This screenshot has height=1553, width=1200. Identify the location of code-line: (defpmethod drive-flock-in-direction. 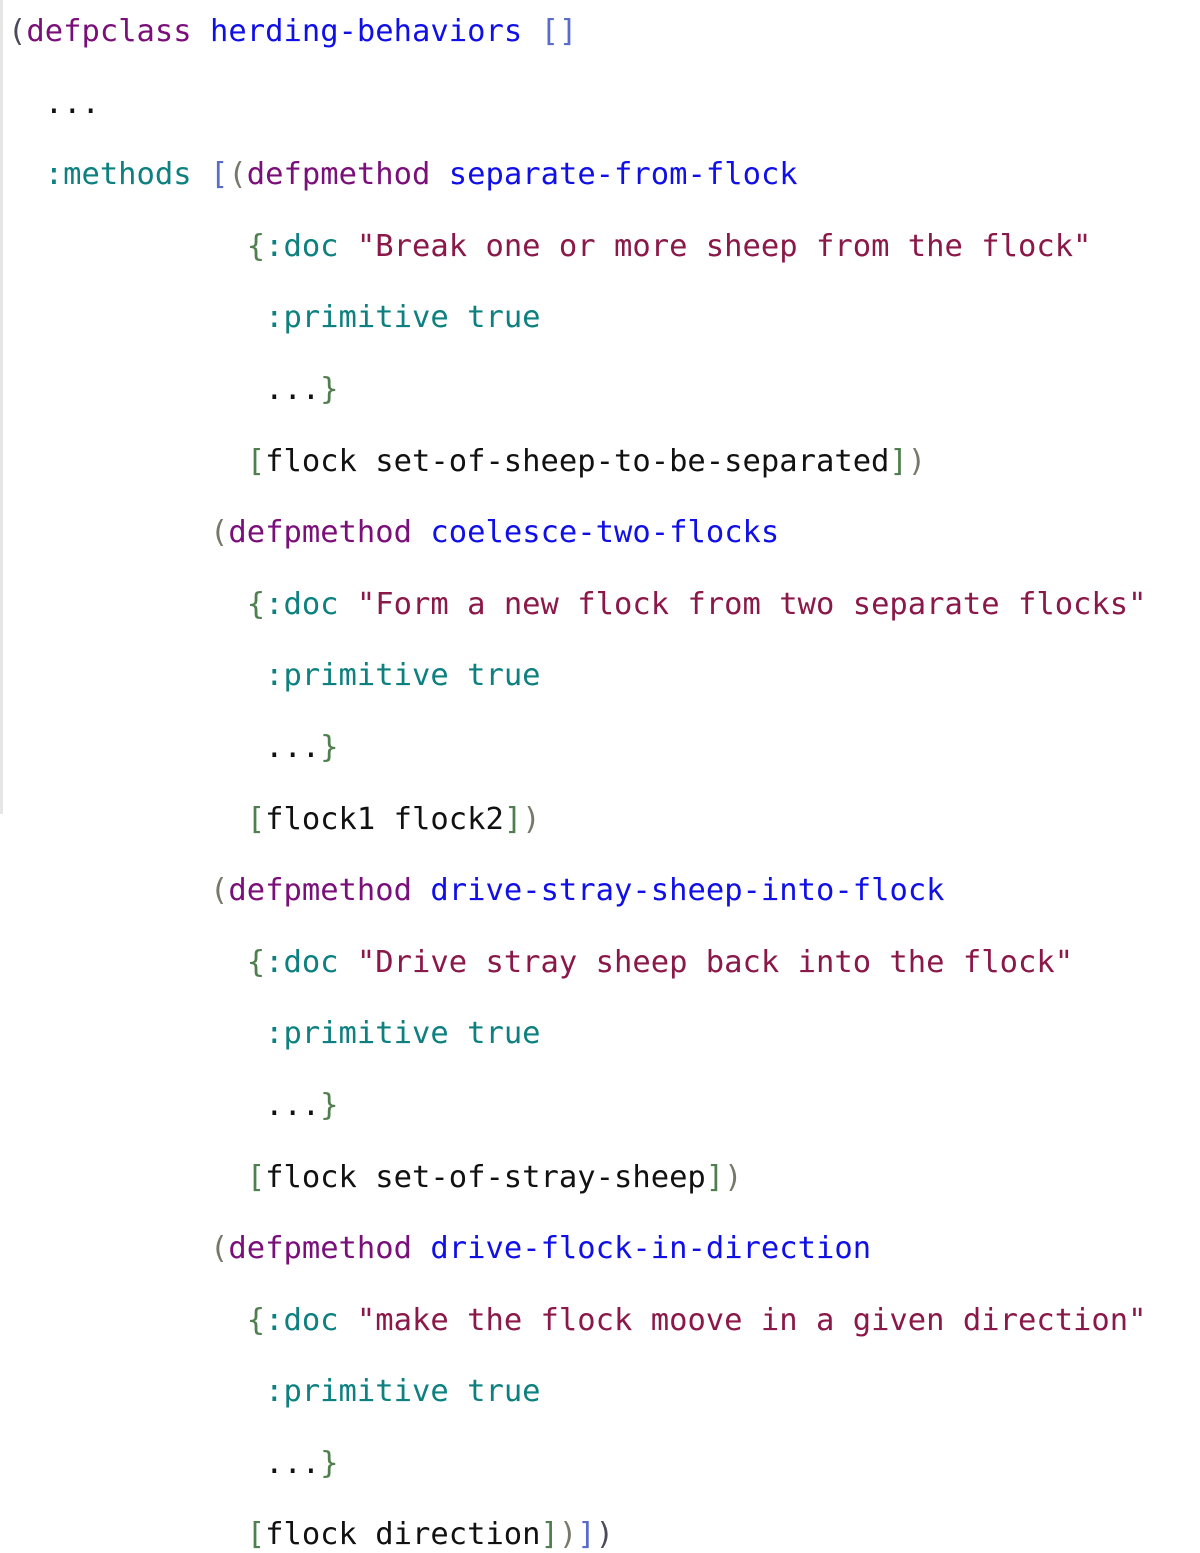
(541, 1249).